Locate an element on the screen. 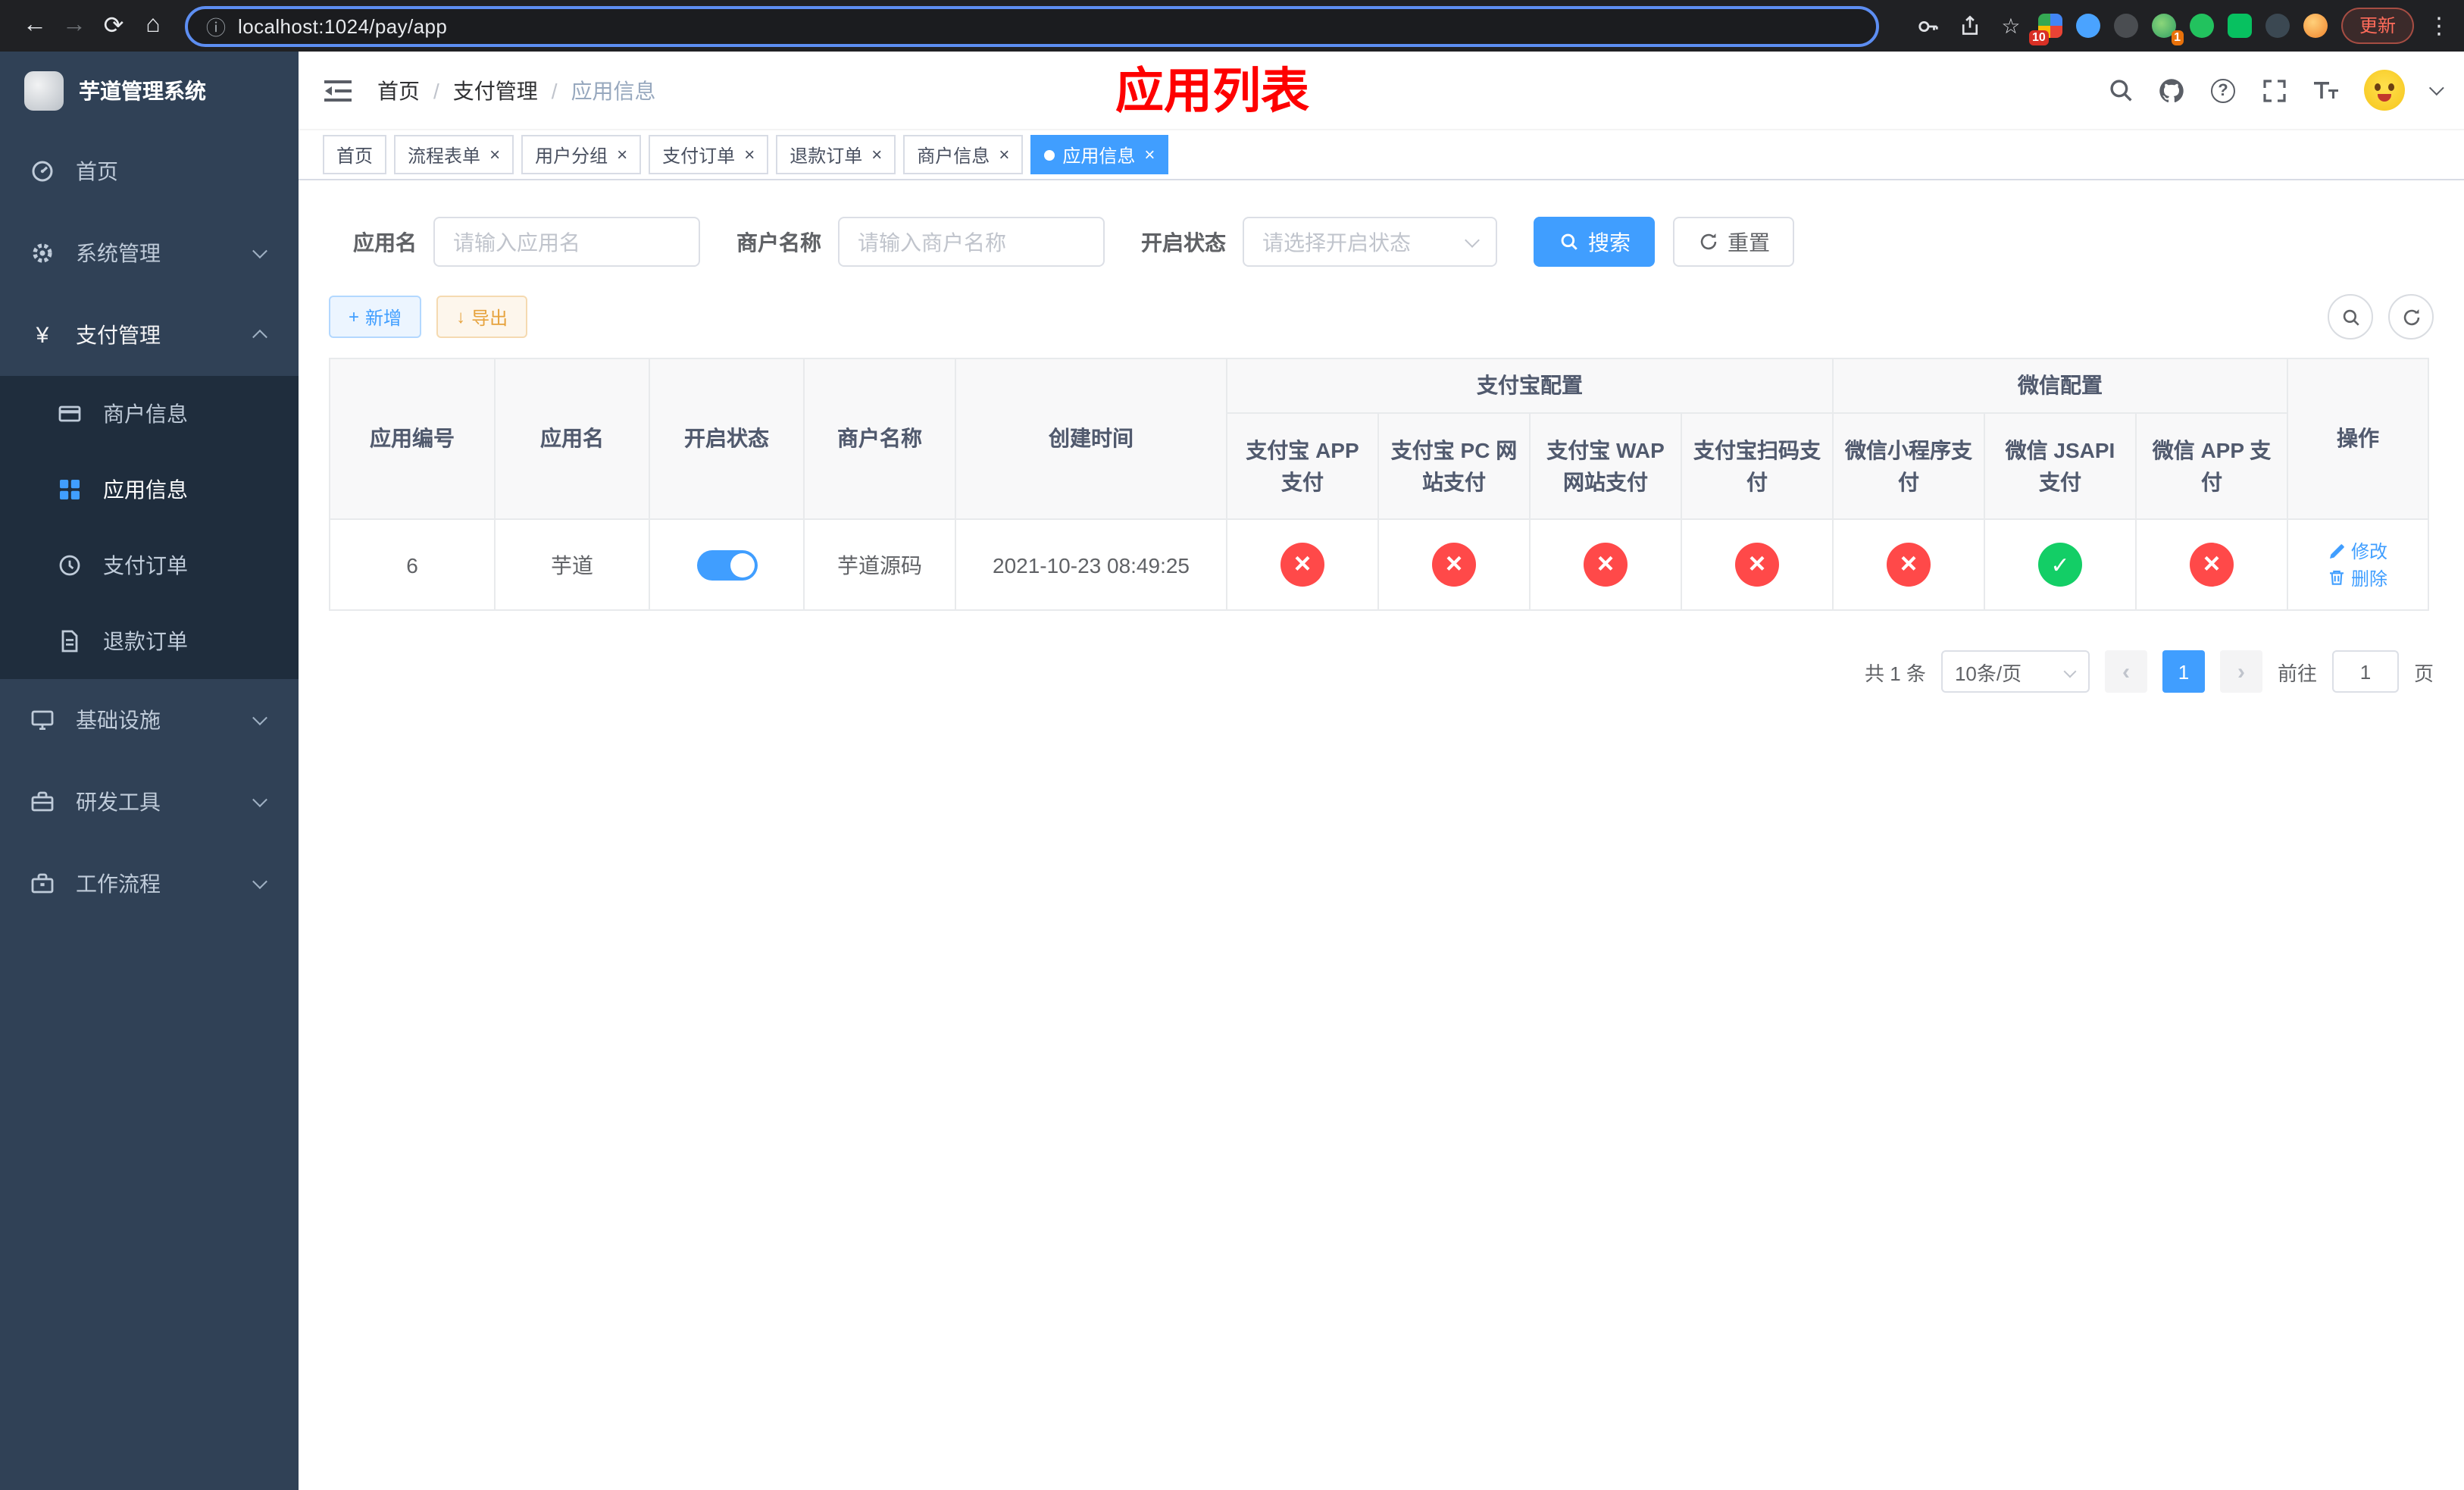 This screenshot has width=2464, height=1490. enabled-toggle is located at coordinates (726, 565).